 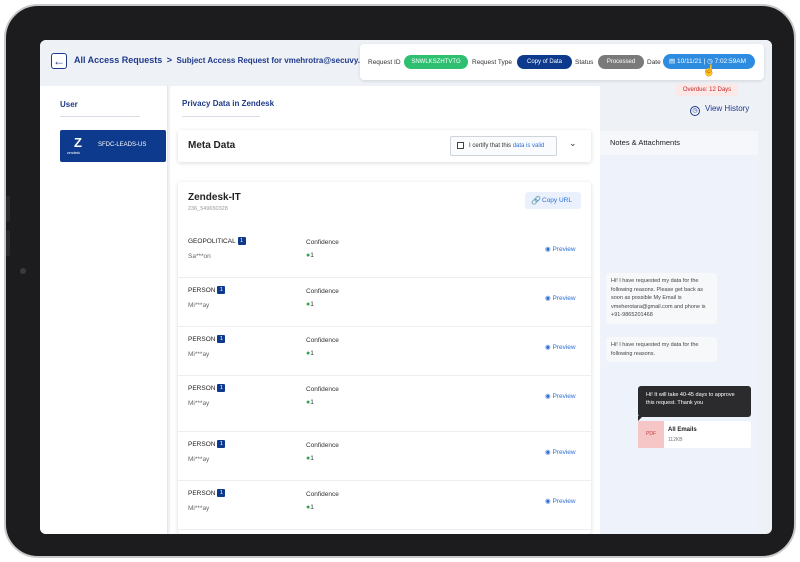 What do you see at coordinates (228, 103) in the screenshot?
I see `tab-privacy-data: Privacy Data in Zendesk` at bounding box center [228, 103].